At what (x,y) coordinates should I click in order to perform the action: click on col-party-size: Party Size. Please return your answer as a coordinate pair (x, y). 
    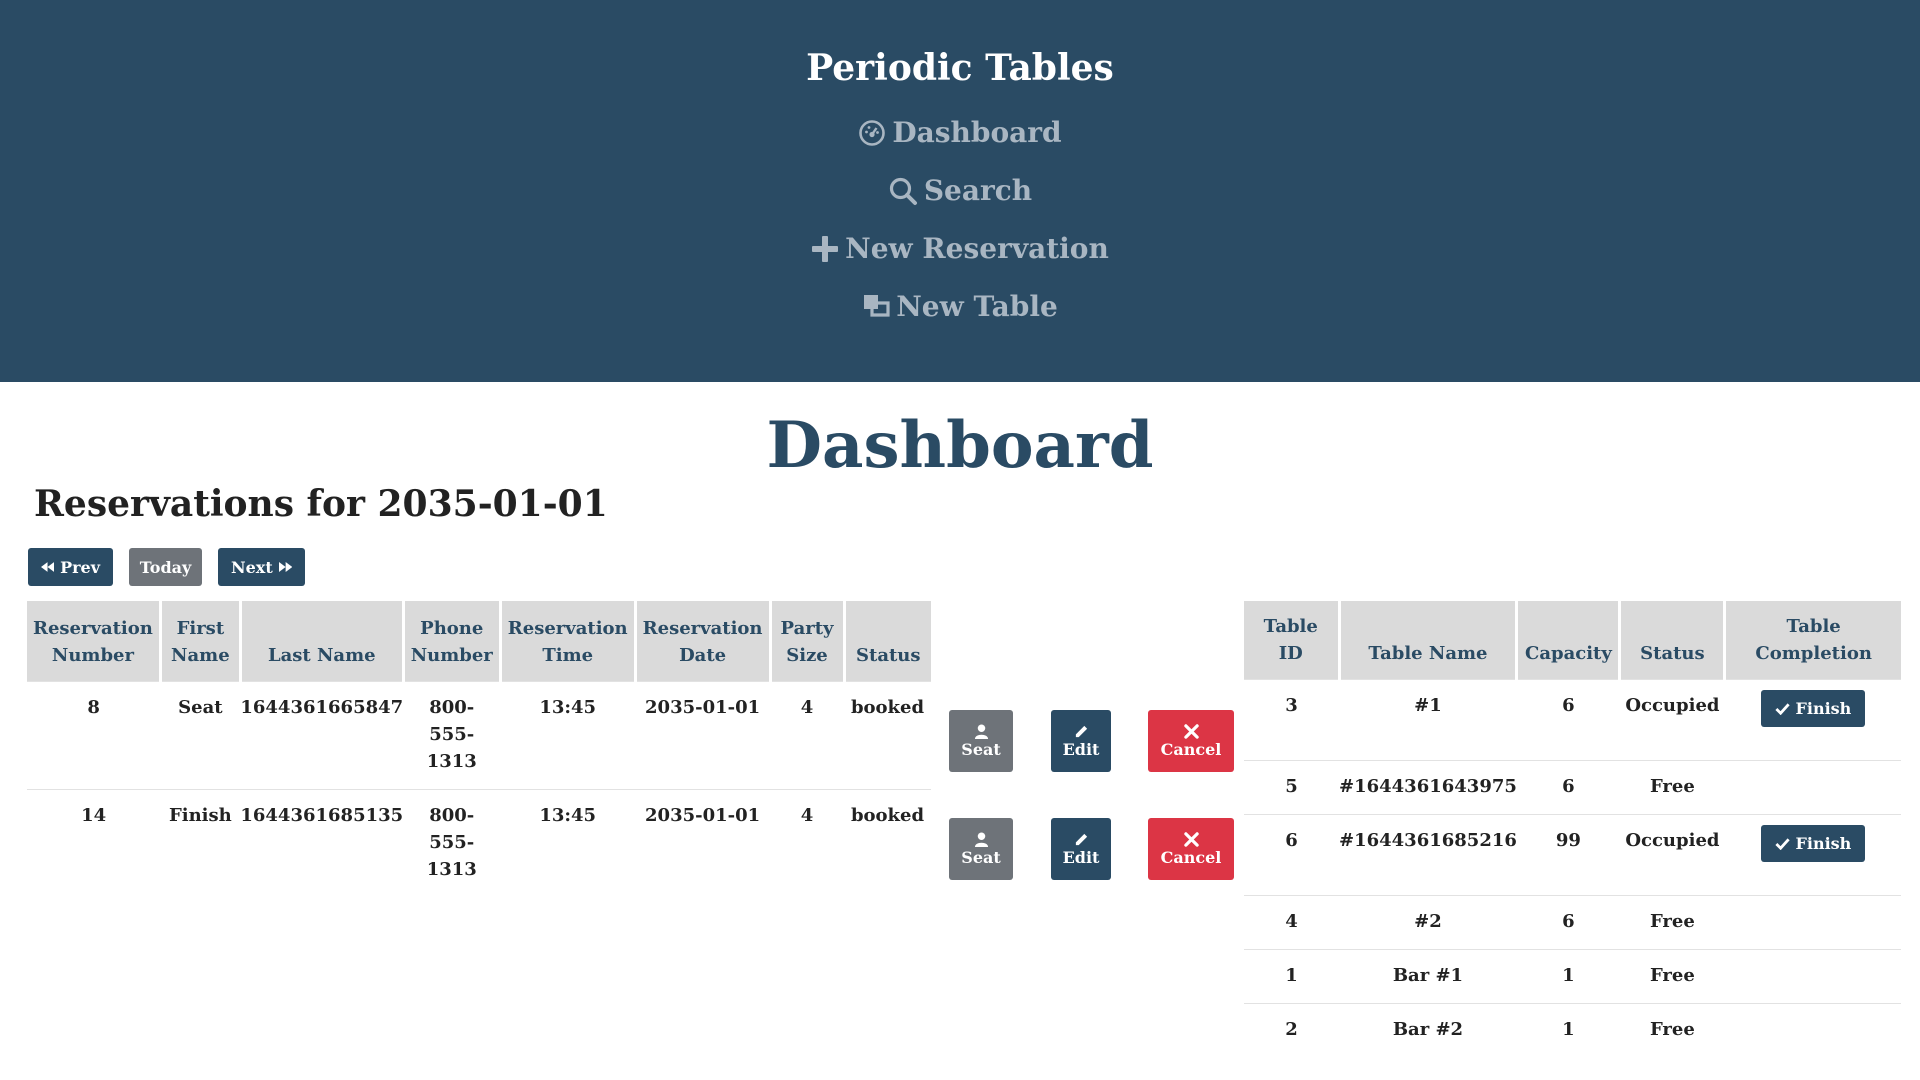
    Looking at the image, I should click on (808, 641).